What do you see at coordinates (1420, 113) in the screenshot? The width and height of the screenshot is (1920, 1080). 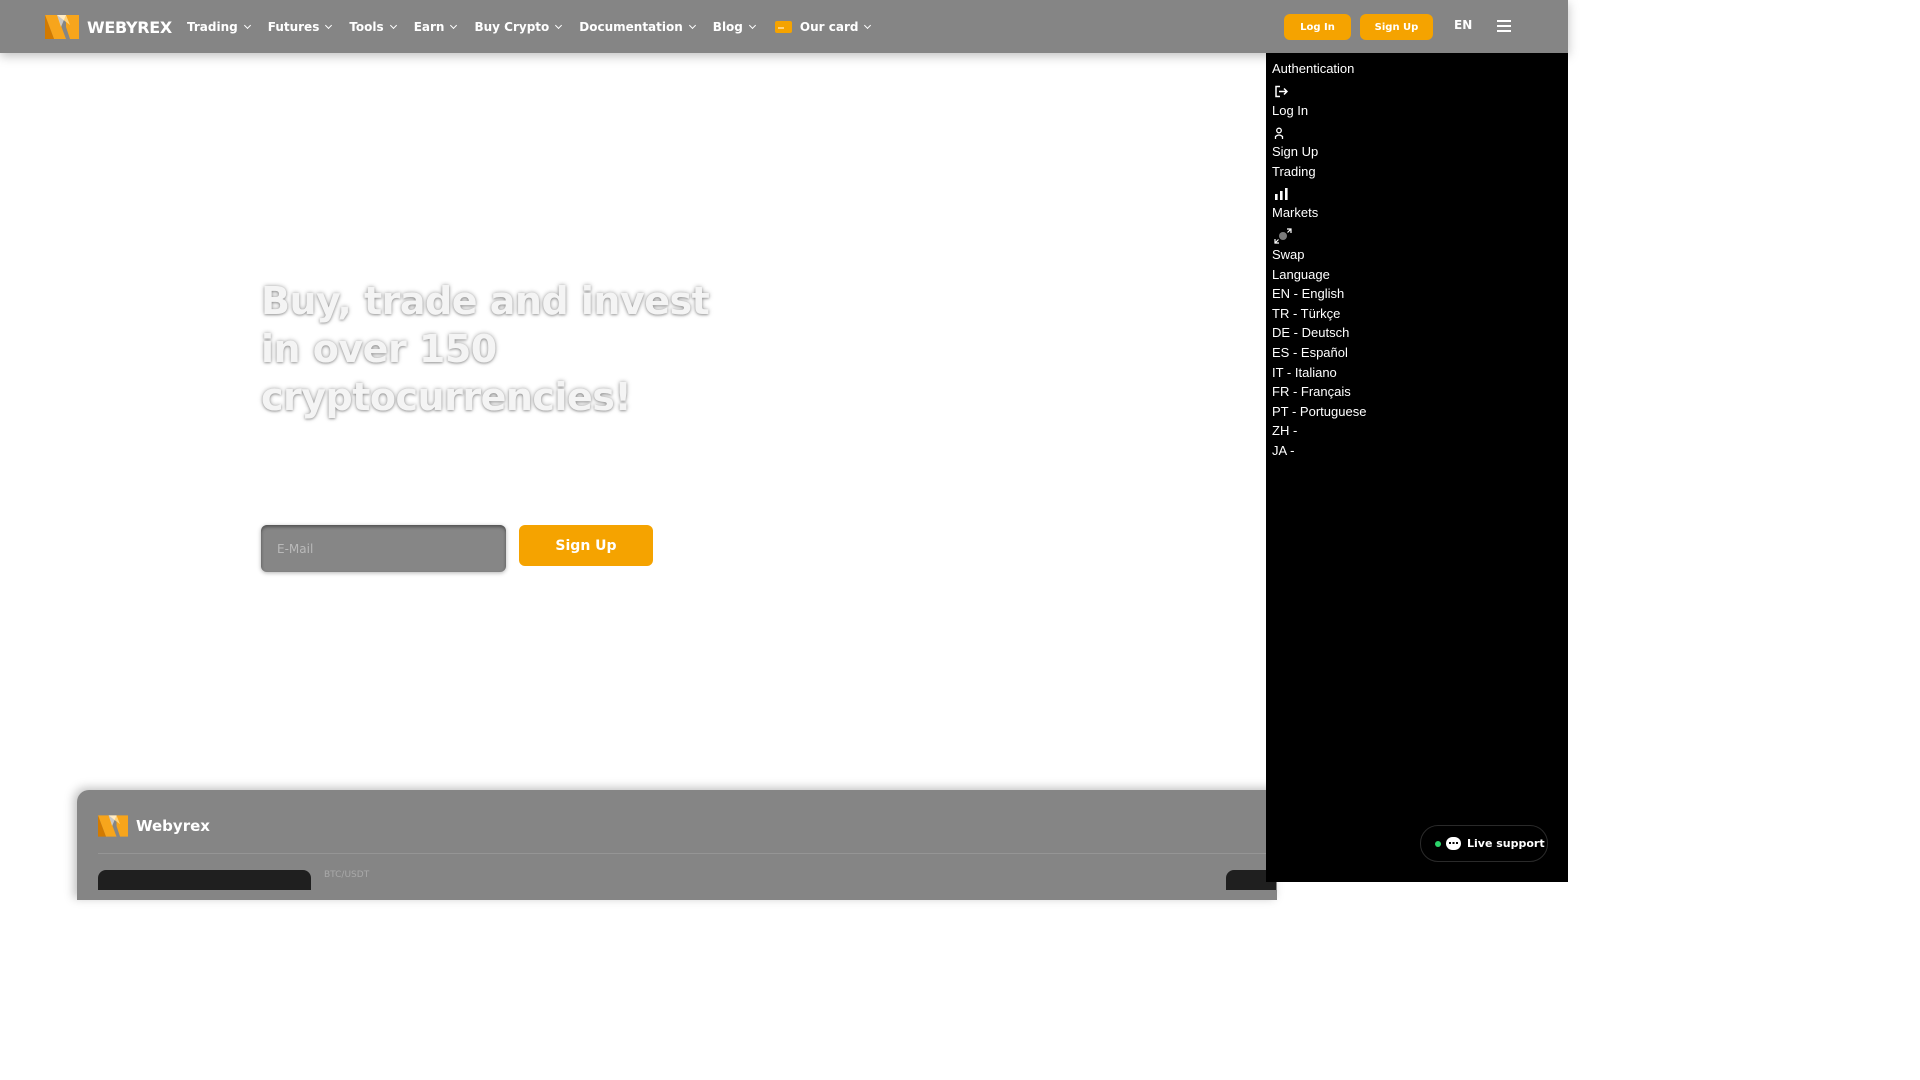 I see `drawer-login-link: Log In` at bounding box center [1420, 113].